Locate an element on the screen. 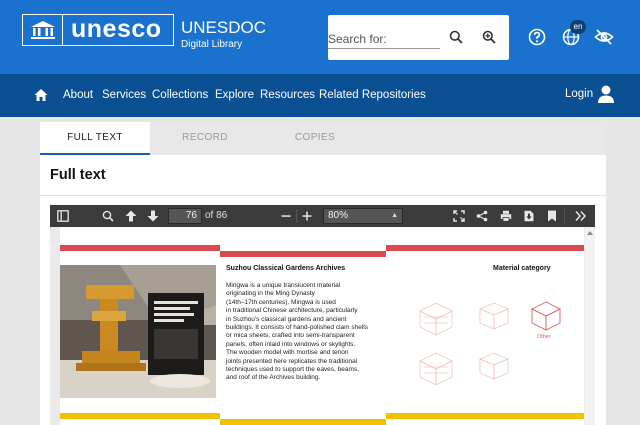  download-button is located at coordinates (529, 216).